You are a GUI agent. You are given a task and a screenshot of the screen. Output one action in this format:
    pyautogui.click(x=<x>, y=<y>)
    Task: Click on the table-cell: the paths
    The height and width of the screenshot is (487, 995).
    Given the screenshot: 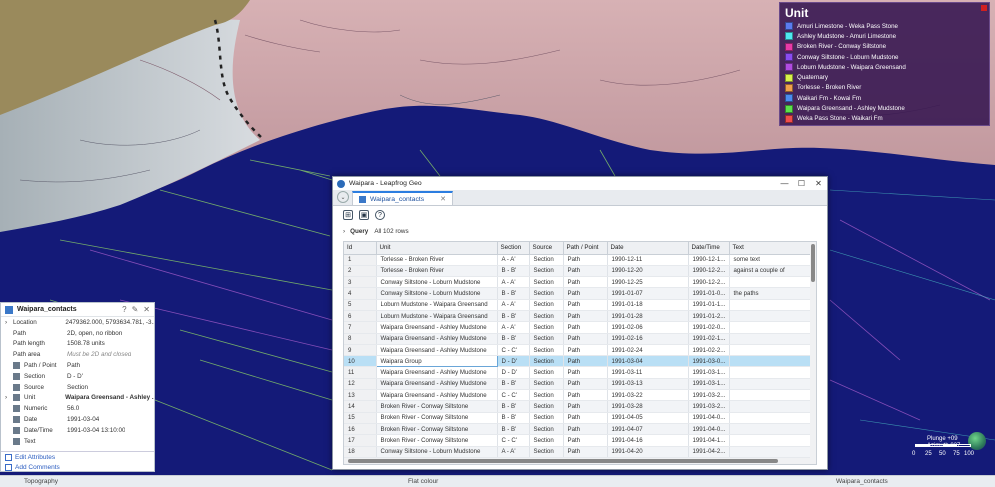 What is the action you would take?
    pyautogui.click(x=771, y=293)
    